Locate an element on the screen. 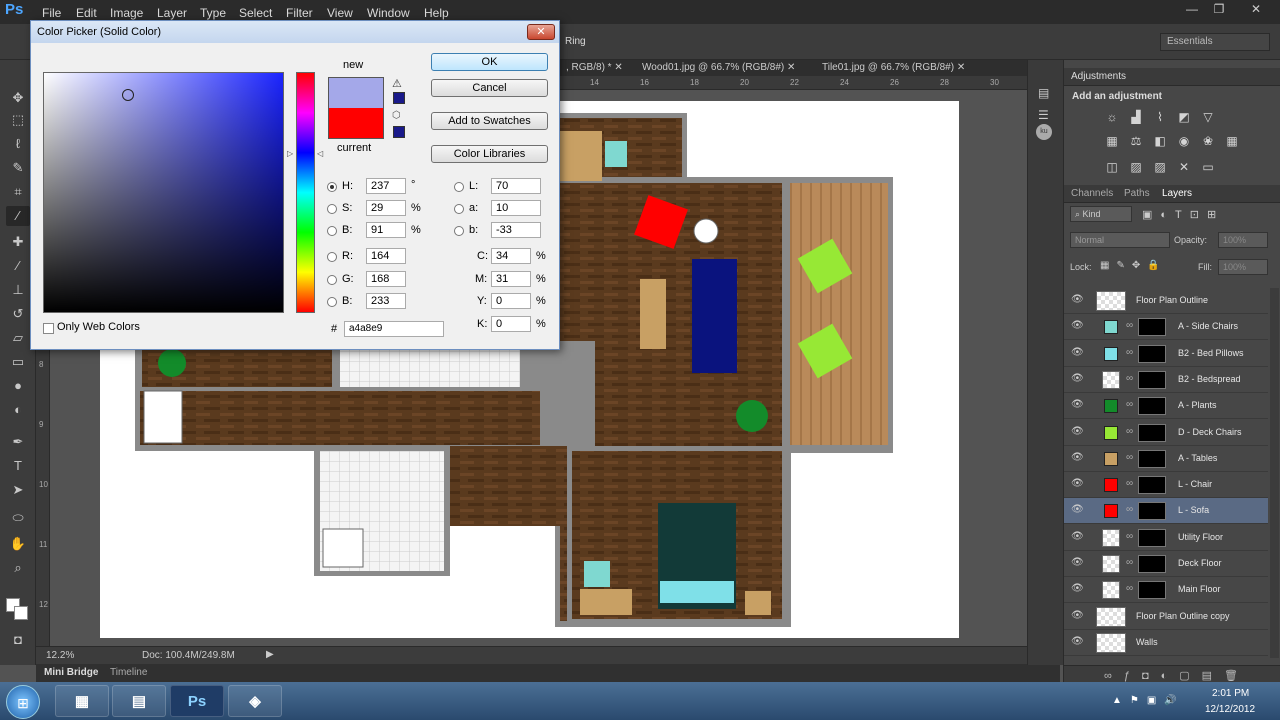 The width and height of the screenshot is (1280, 720). curves-icon: ⌇ is located at coordinates (1160, 117).